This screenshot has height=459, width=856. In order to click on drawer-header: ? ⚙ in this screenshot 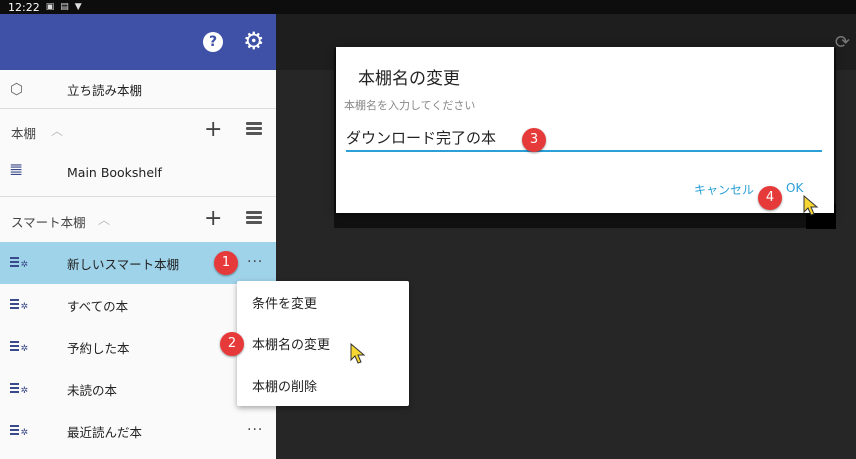, I will do `click(138, 42)`.